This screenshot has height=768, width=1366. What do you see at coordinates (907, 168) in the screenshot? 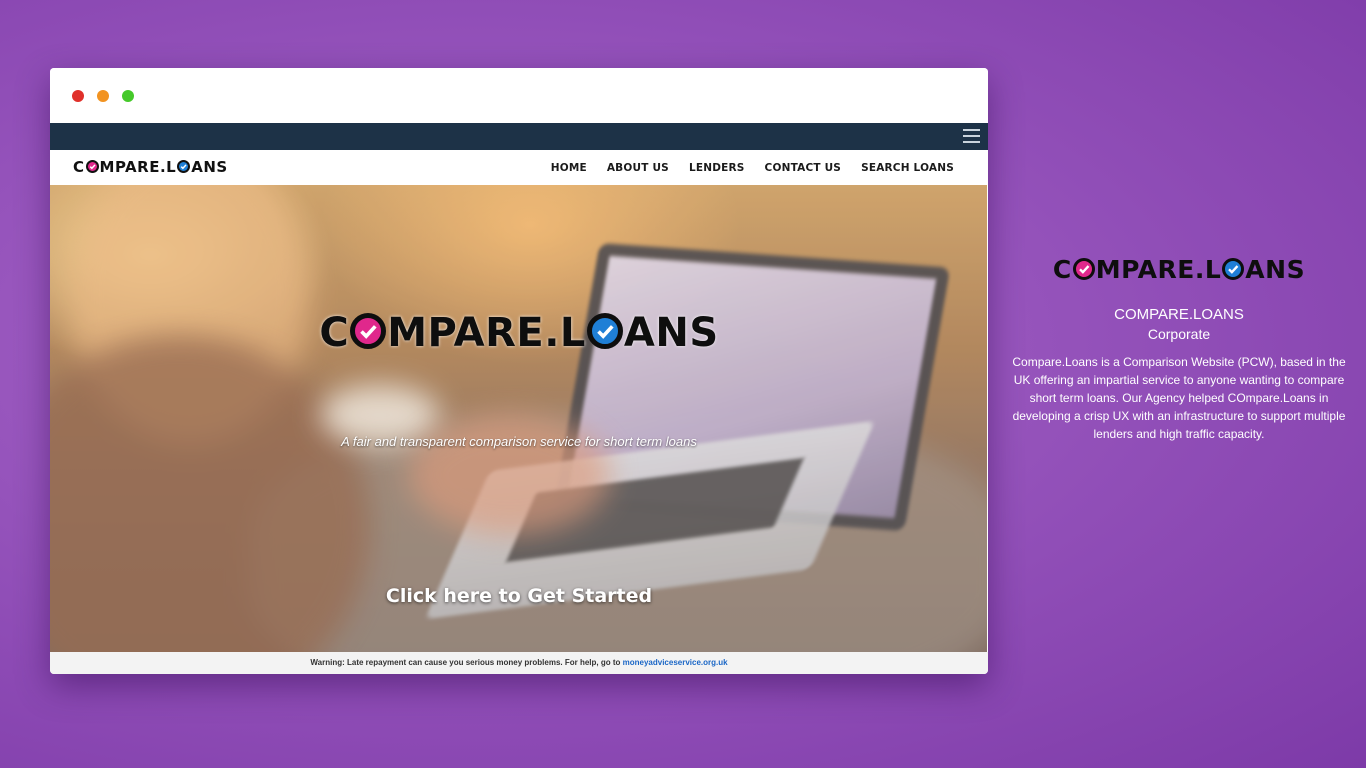
I see `nav-search-loans: SEARCH LOANS` at bounding box center [907, 168].